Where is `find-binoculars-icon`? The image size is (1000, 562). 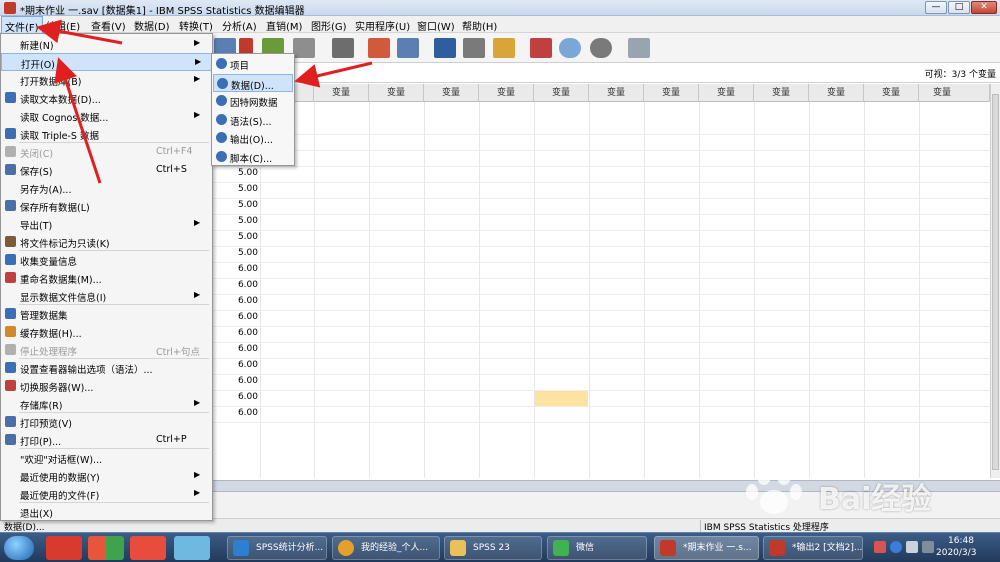
find-binoculars-icon is located at coordinates (343, 48).